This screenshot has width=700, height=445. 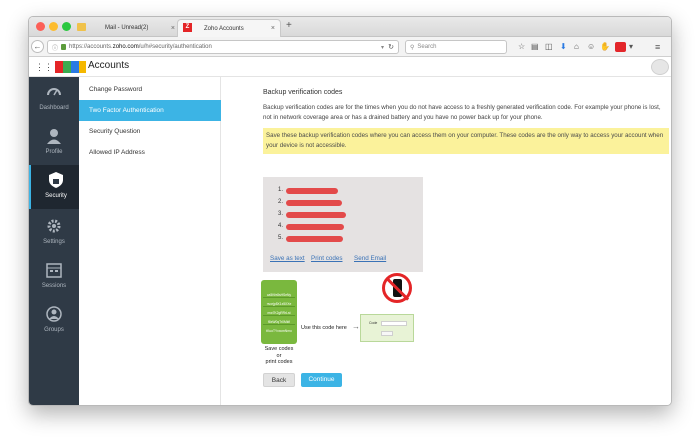 What do you see at coordinates (175, 47) in the screenshot?
I see `url-path: /u/h#security/authentication` at bounding box center [175, 47].